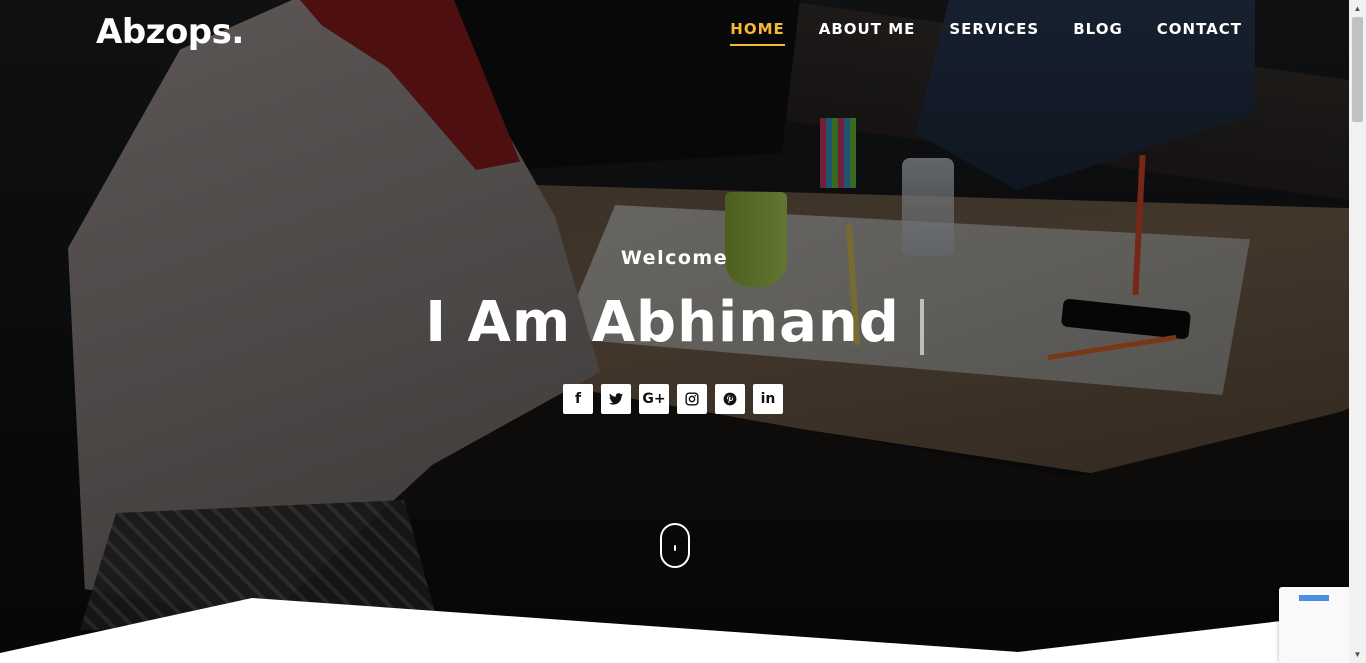 The width and height of the screenshot is (1366, 663). What do you see at coordinates (170, 32) in the screenshot?
I see `site-logo: Abzops.` at bounding box center [170, 32].